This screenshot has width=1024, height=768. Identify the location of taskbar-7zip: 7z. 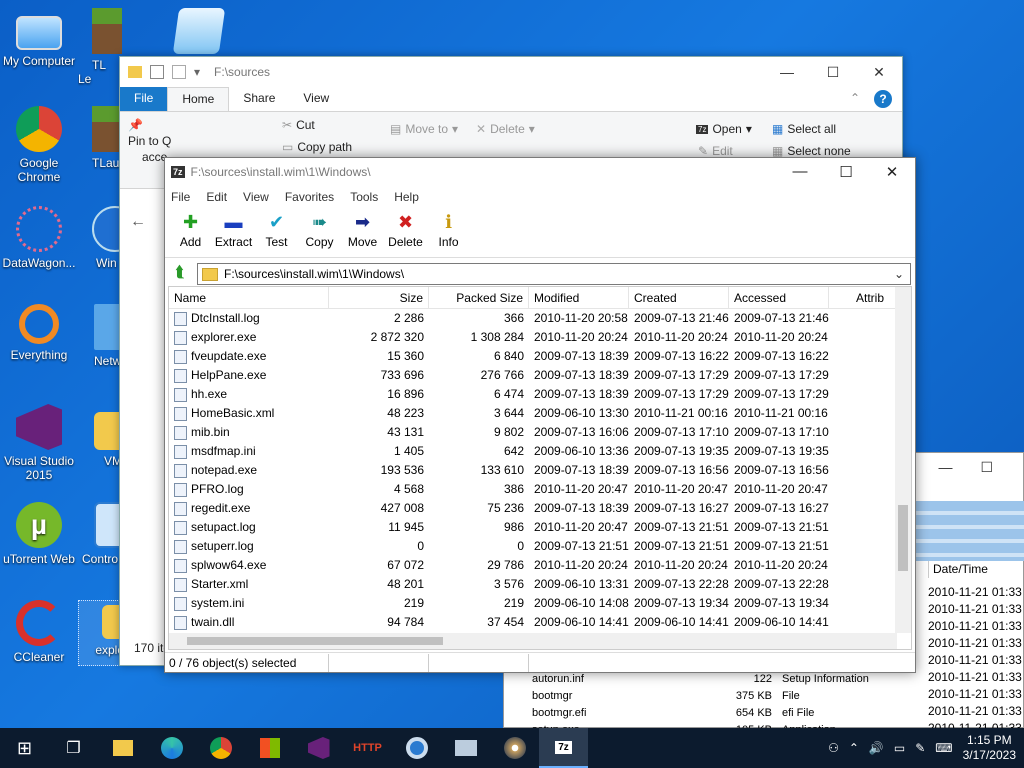
(563, 748).